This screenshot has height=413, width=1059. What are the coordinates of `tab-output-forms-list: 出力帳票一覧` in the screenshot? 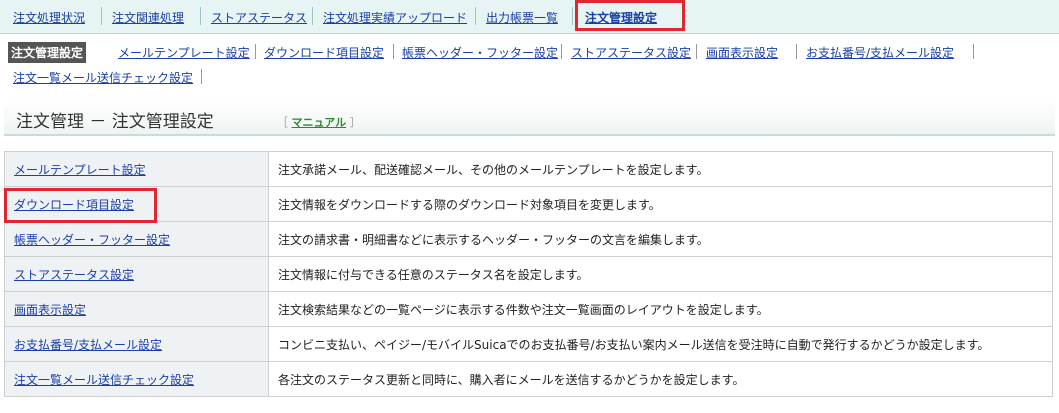 It's located at (522, 17).